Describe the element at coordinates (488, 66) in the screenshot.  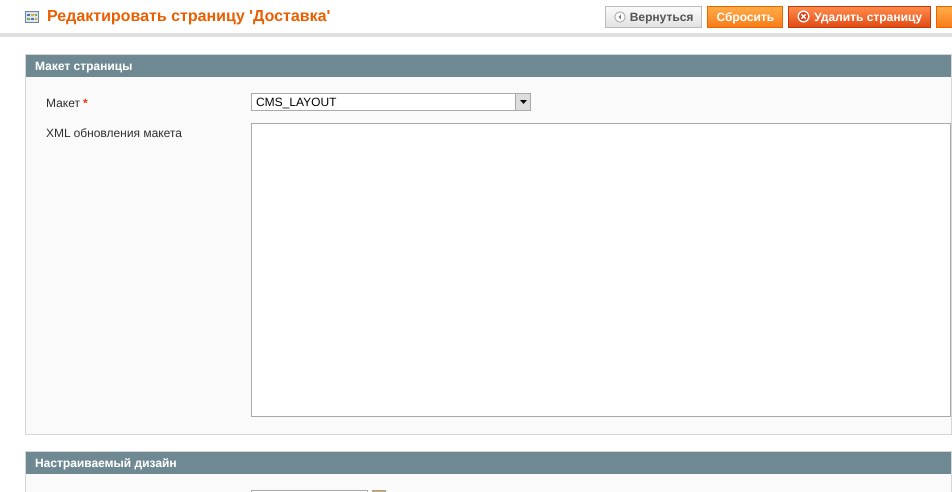
I see `section-header: Макет страницы` at that location.